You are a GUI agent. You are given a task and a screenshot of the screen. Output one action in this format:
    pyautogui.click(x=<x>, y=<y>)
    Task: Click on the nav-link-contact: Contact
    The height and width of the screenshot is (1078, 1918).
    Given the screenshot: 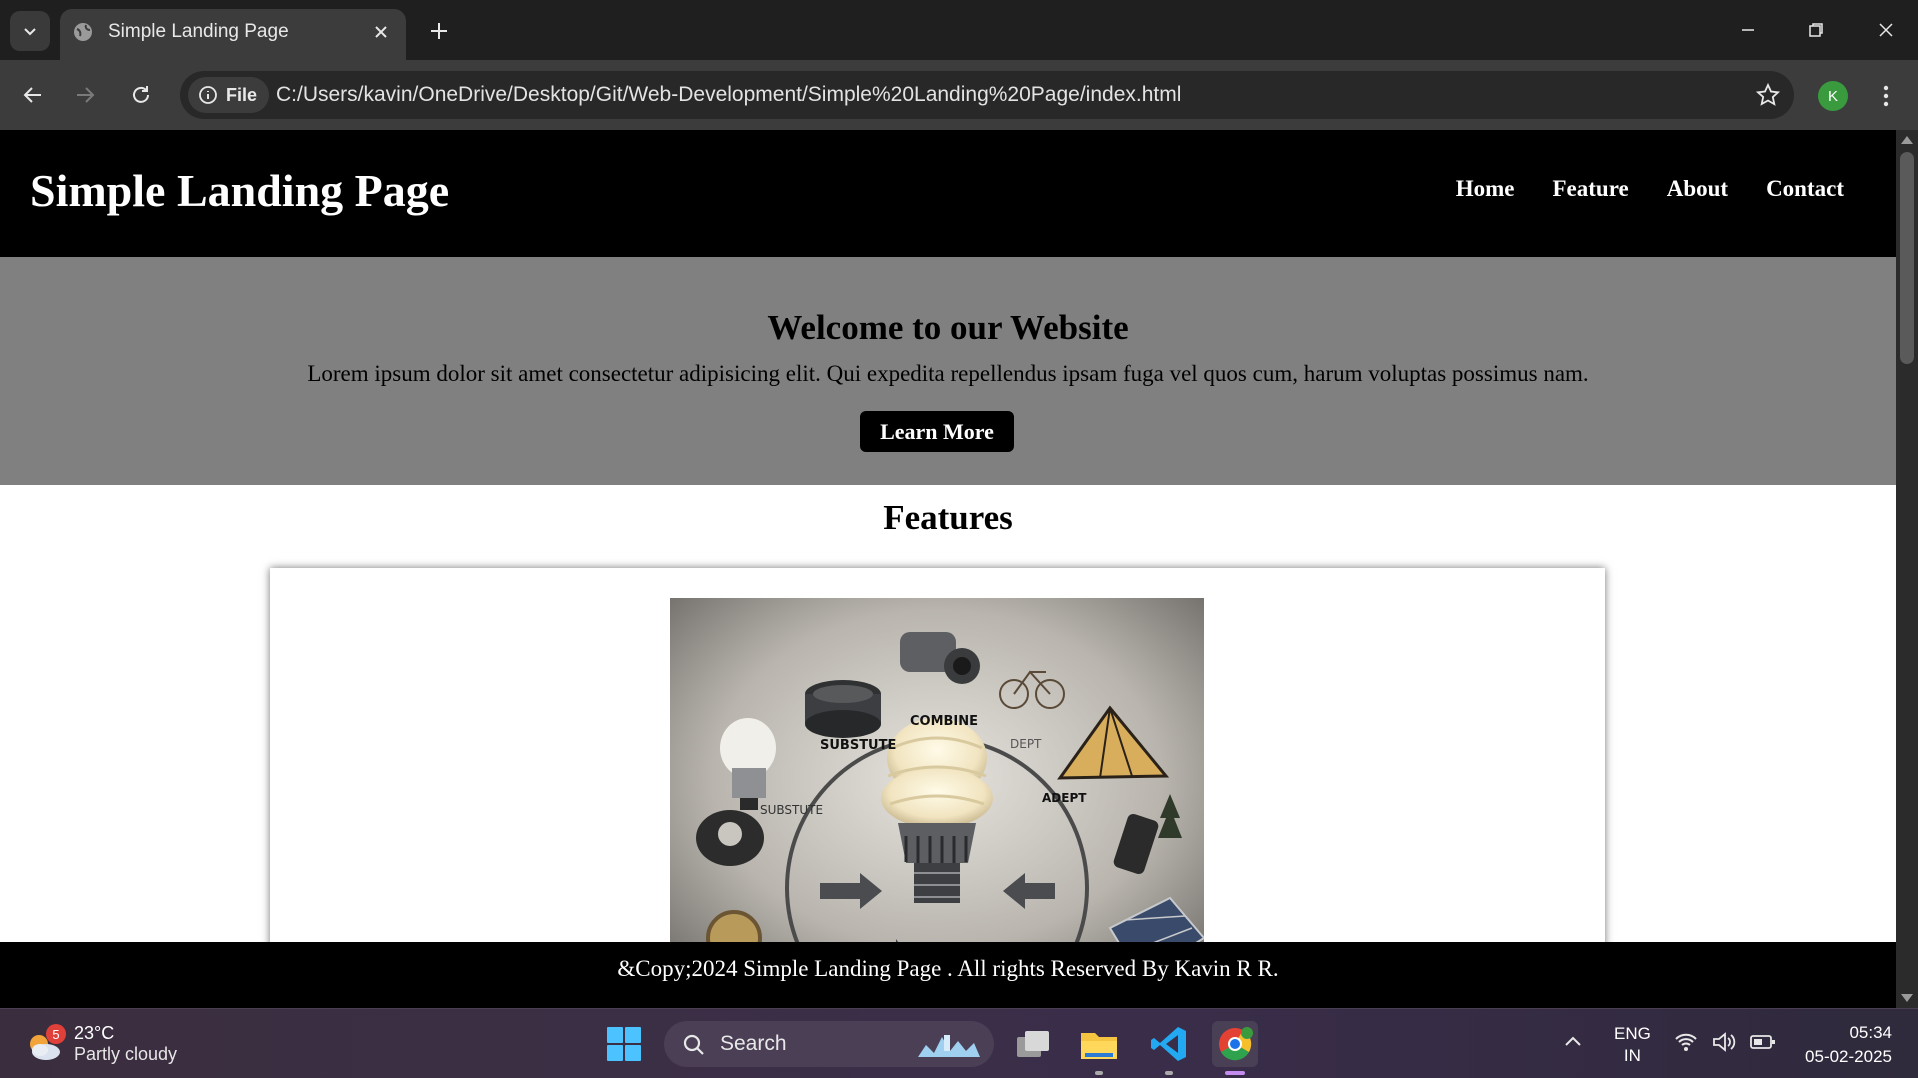 What is the action you would take?
    pyautogui.click(x=1805, y=189)
    